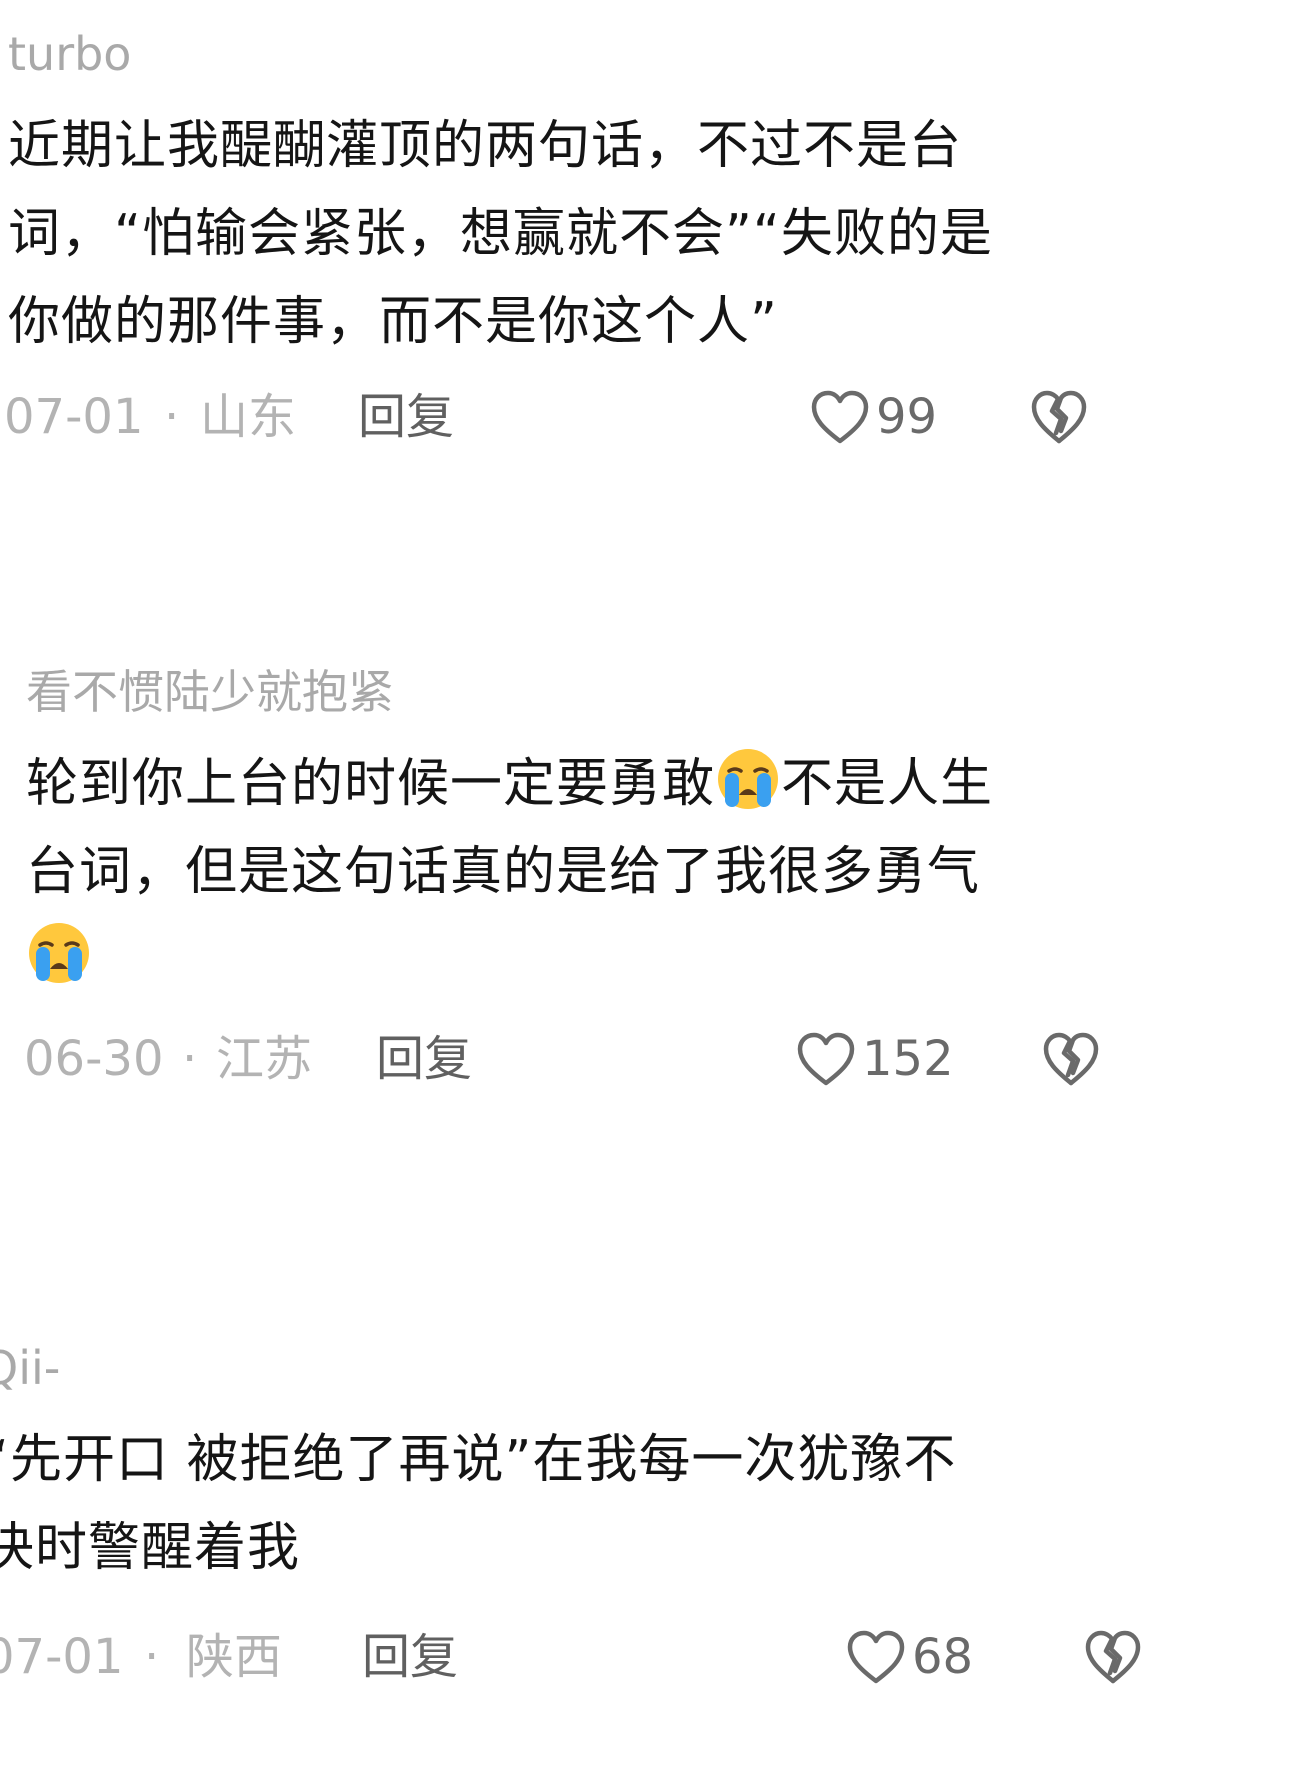 The image size is (1290, 1782). What do you see at coordinates (594, 417) in the screenshot?
I see `comment-meta: 07-01 · 山东 回复 99` at bounding box center [594, 417].